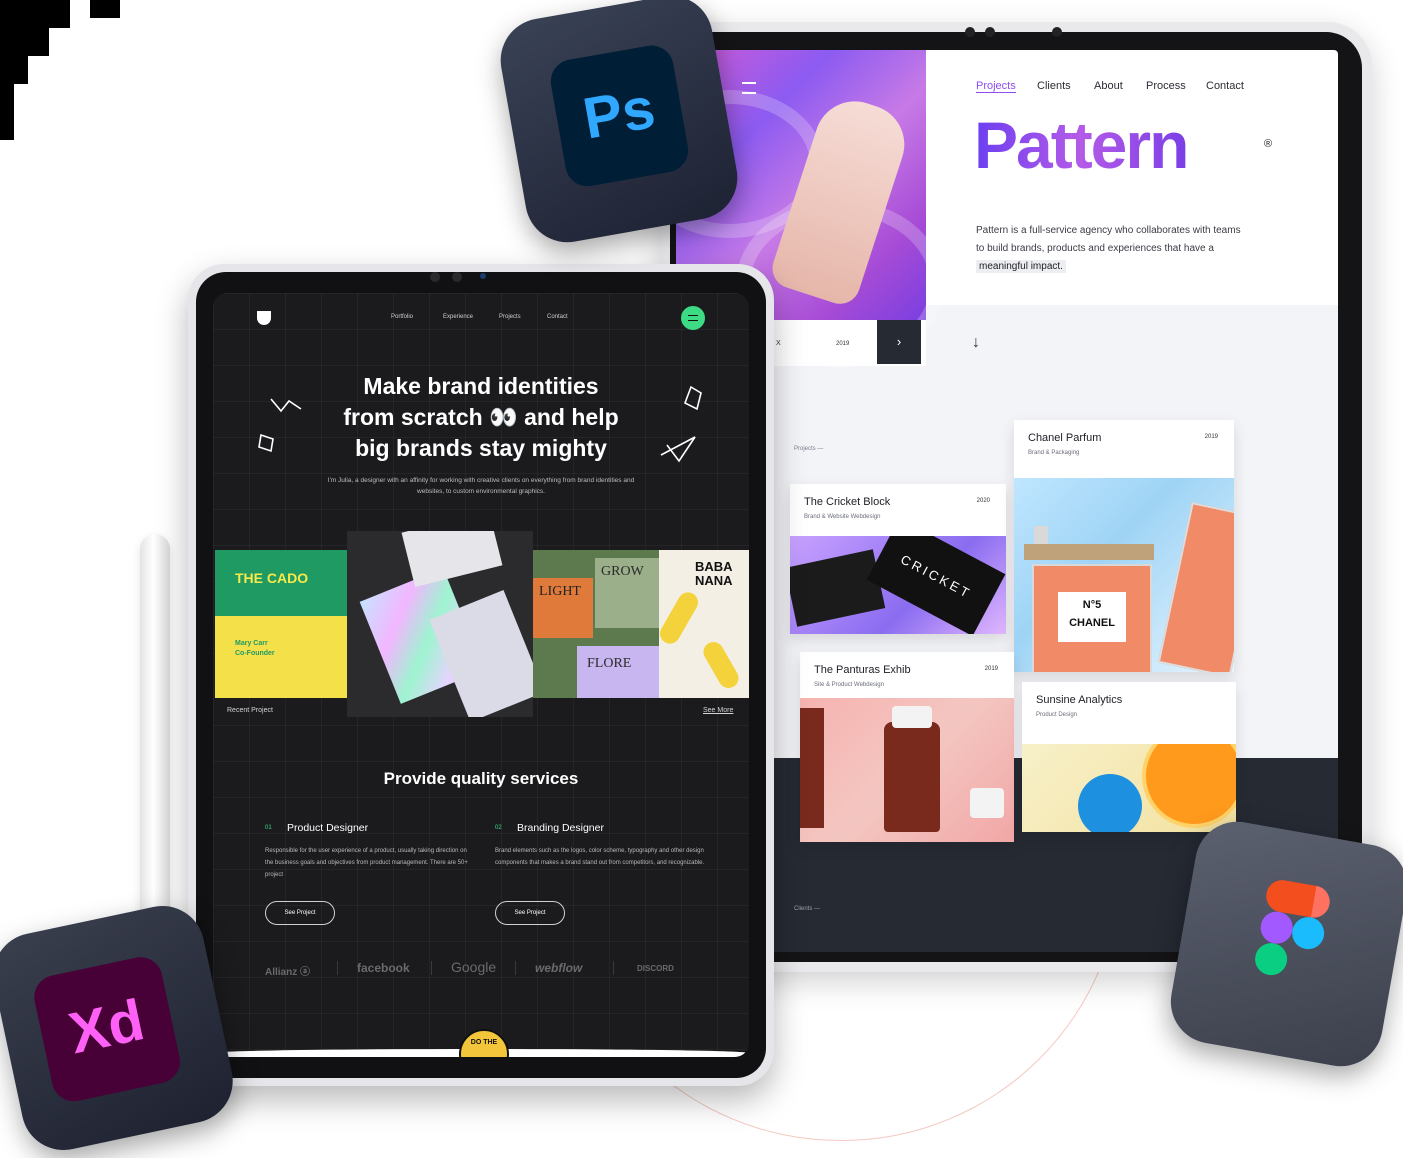 This screenshot has height=1158, width=1403. What do you see at coordinates (1108, 86) in the screenshot?
I see `nav-about: About` at bounding box center [1108, 86].